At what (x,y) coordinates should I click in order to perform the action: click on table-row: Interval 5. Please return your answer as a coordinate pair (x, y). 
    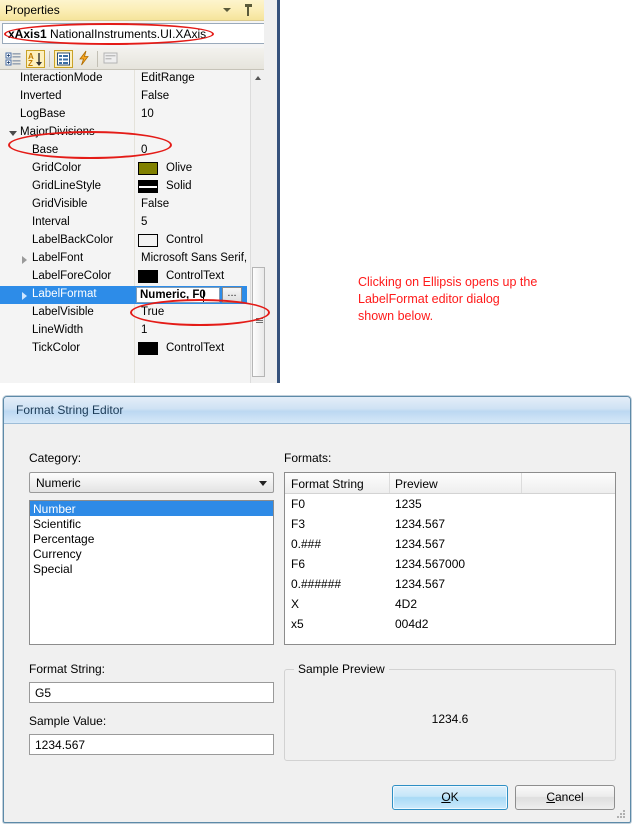
    Looking at the image, I should click on (123, 223).